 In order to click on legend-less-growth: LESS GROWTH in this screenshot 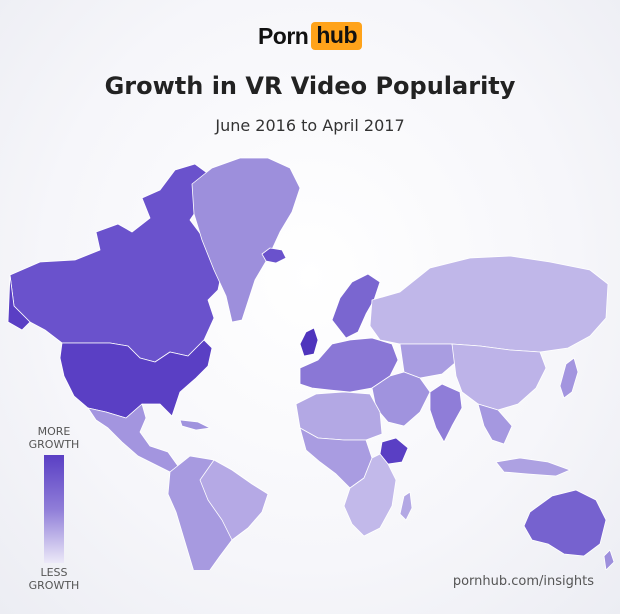, I will do `click(54, 579)`.